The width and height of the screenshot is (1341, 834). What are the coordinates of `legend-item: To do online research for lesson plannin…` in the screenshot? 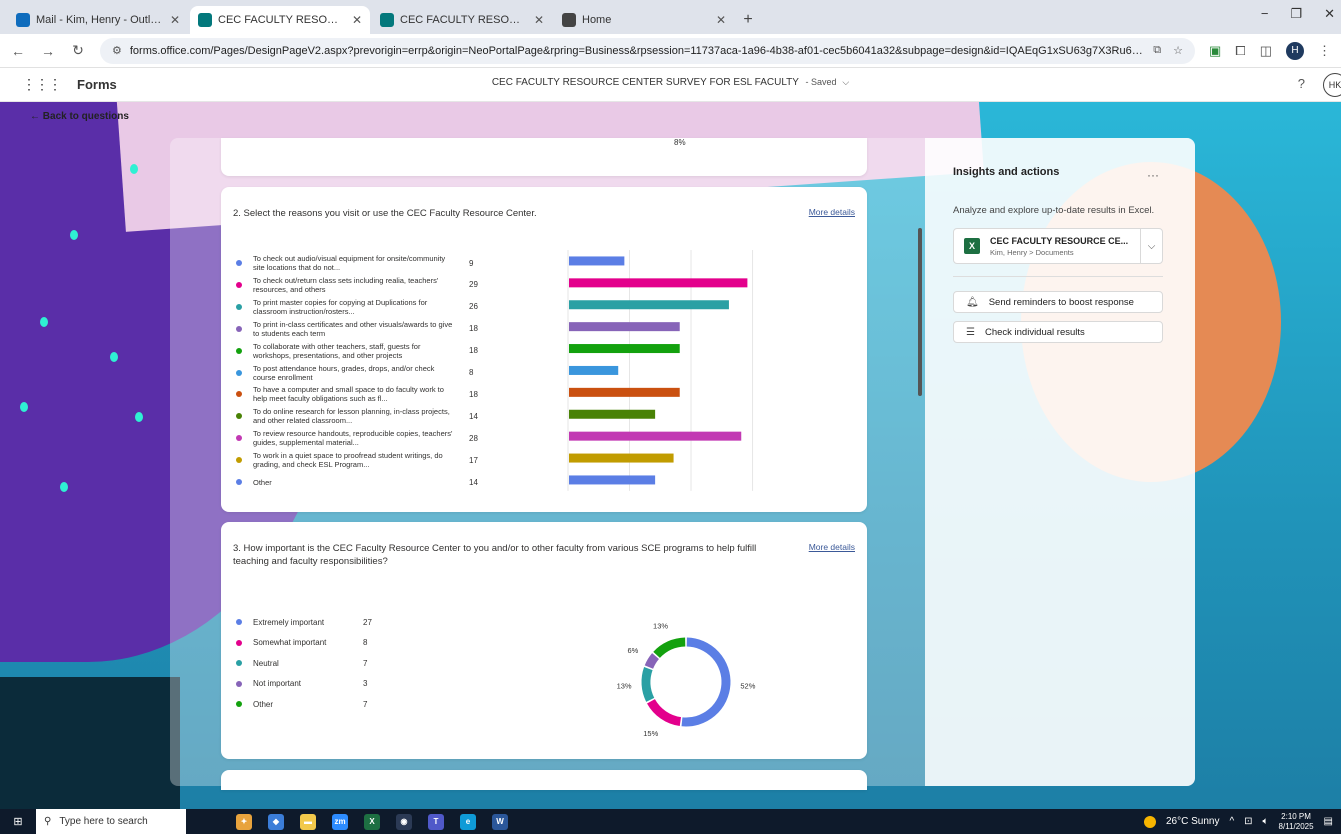 It's located at (358, 416).